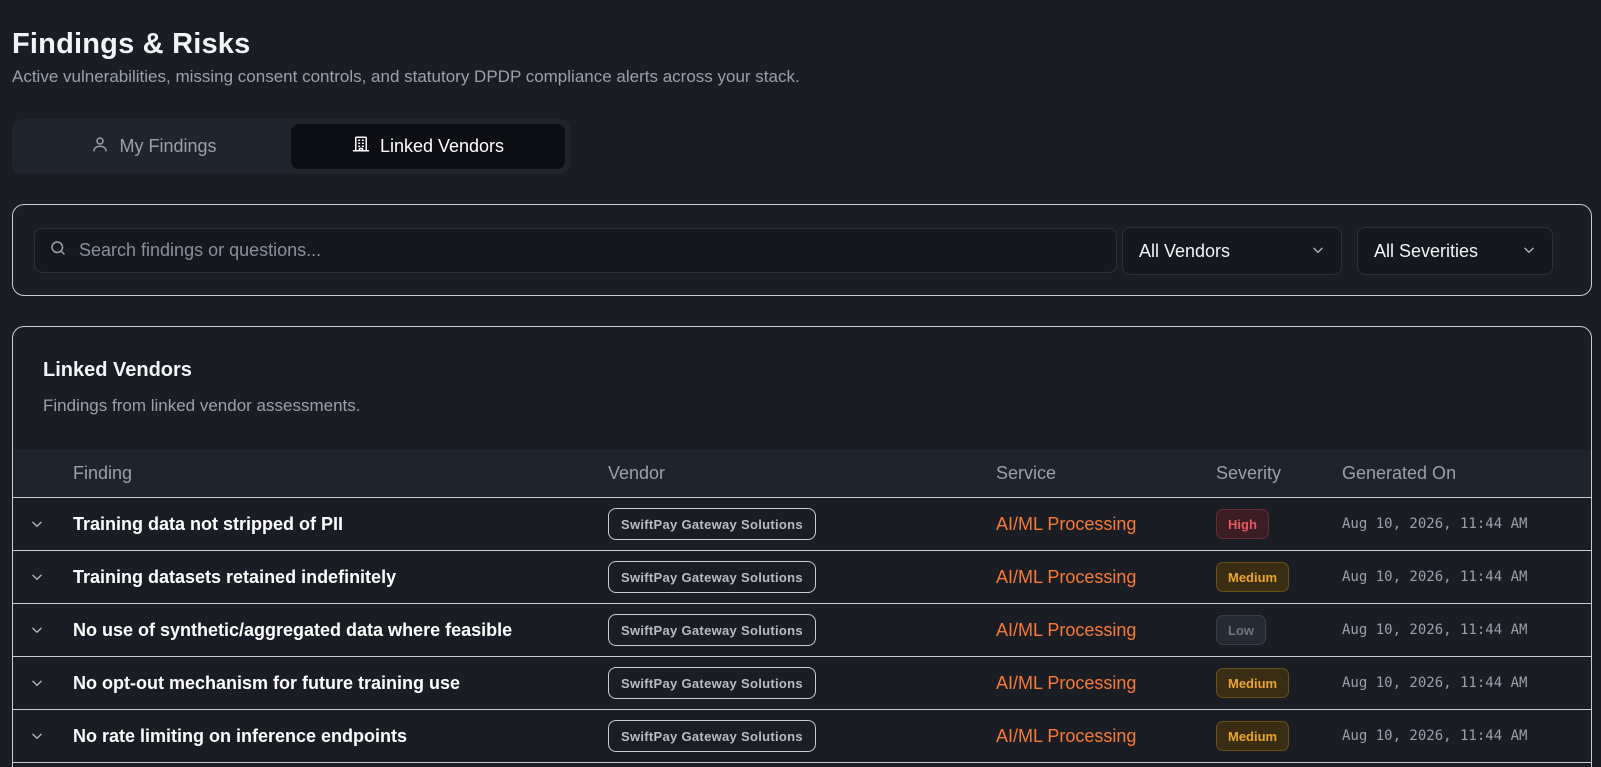  What do you see at coordinates (202, 405) in the screenshot?
I see `card-subtitle: Findings from linked vendor assessments.` at bounding box center [202, 405].